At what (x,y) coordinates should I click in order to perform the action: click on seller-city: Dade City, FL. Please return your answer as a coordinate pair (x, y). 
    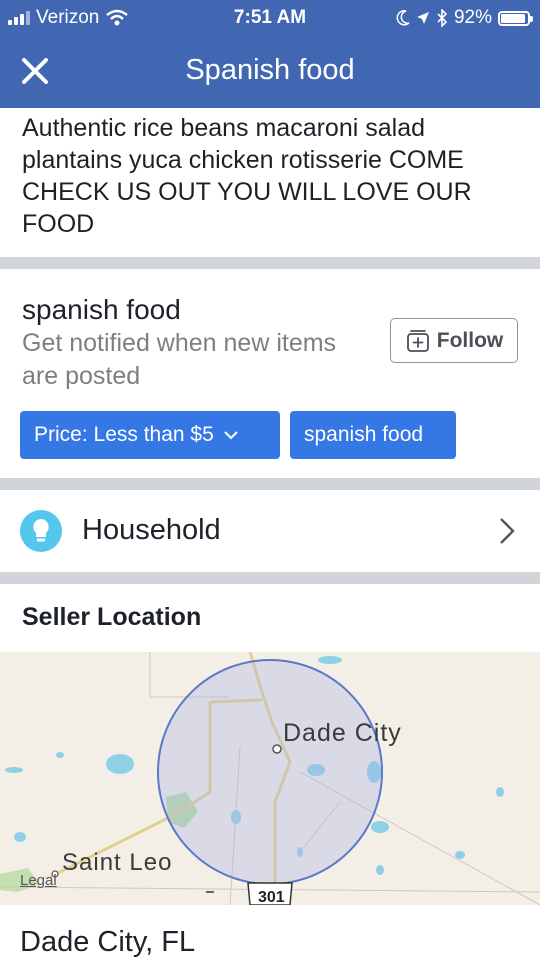
    Looking at the image, I should click on (108, 942).